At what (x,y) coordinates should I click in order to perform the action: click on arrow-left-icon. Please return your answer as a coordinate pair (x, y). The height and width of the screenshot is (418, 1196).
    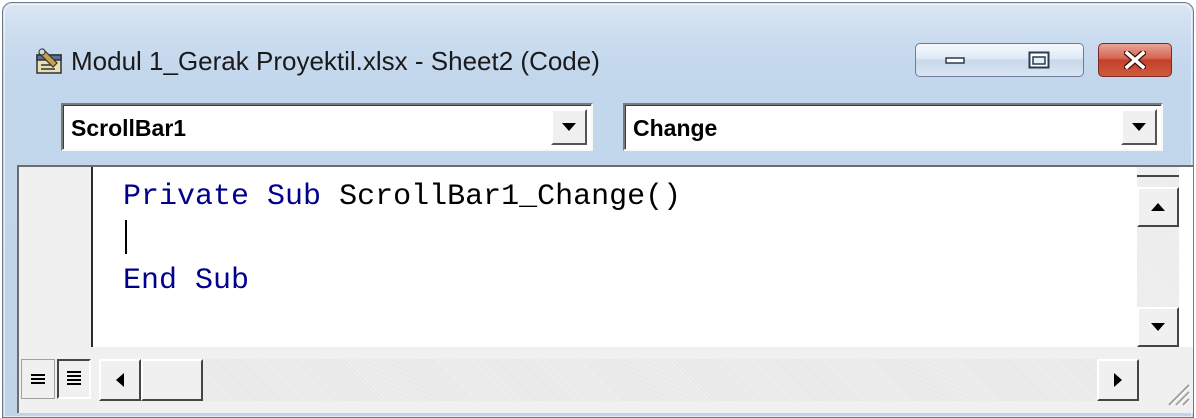
    Looking at the image, I should click on (120, 380).